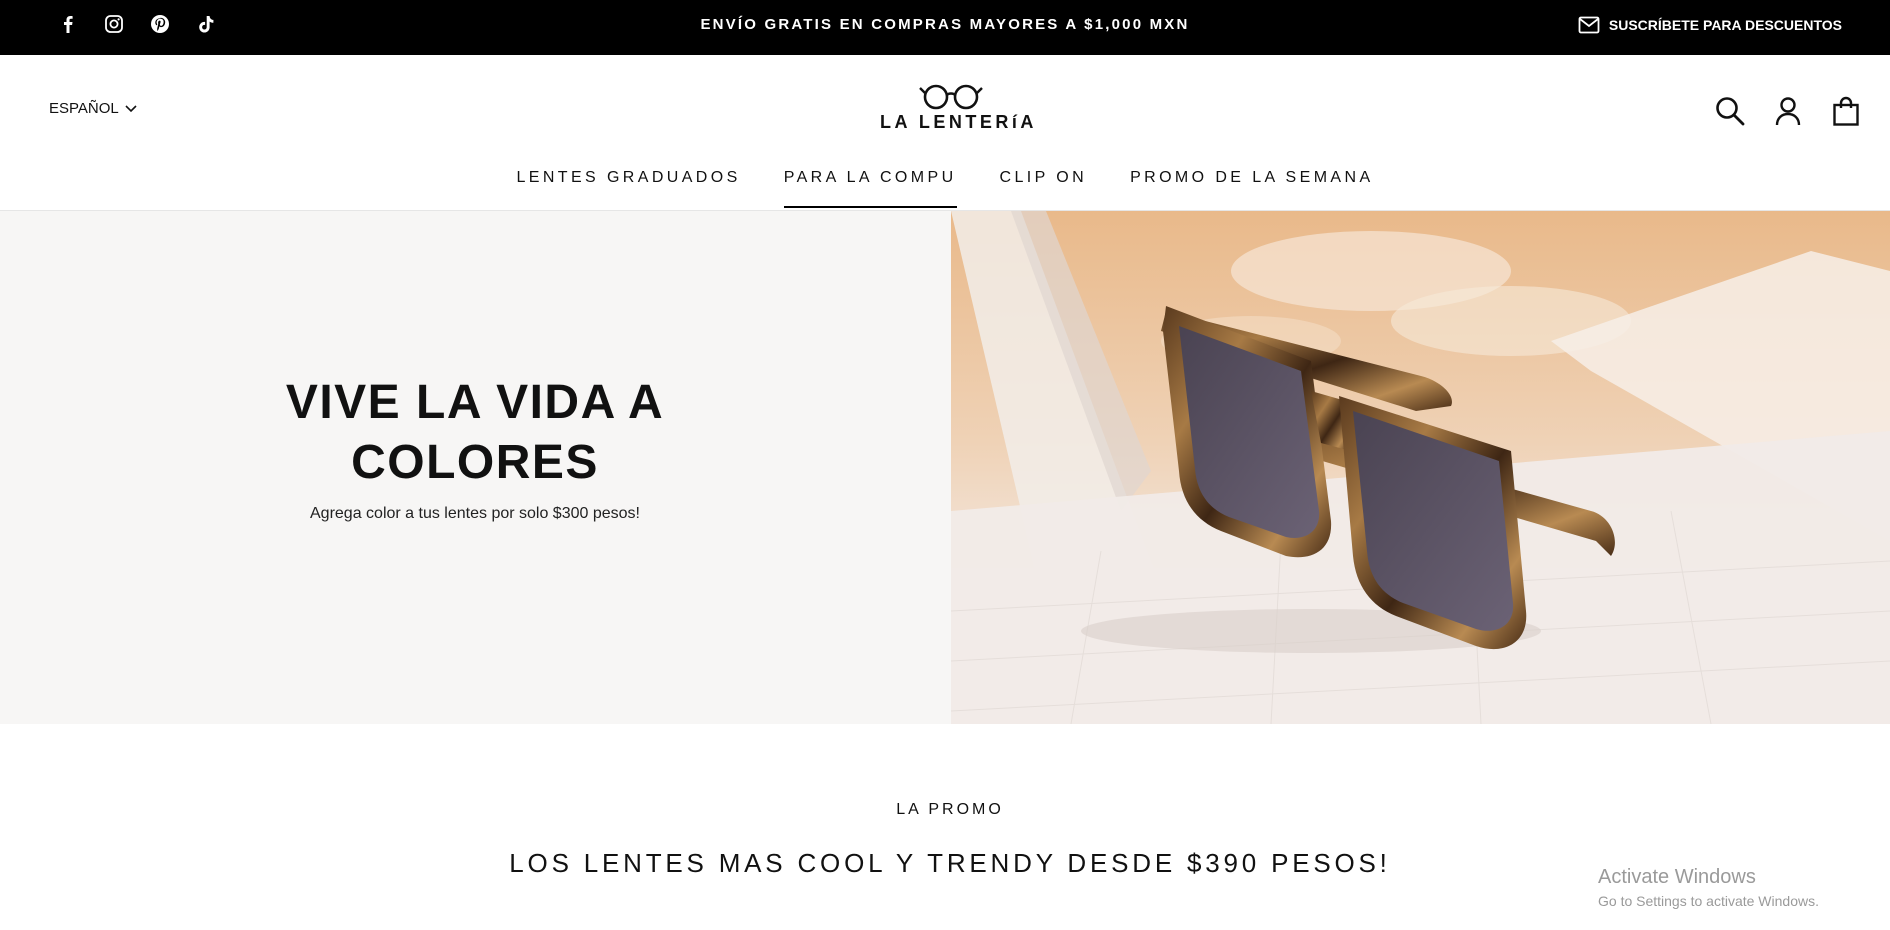  What do you see at coordinates (1589, 25) in the screenshot?
I see `mail-icon` at bounding box center [1589, 25].